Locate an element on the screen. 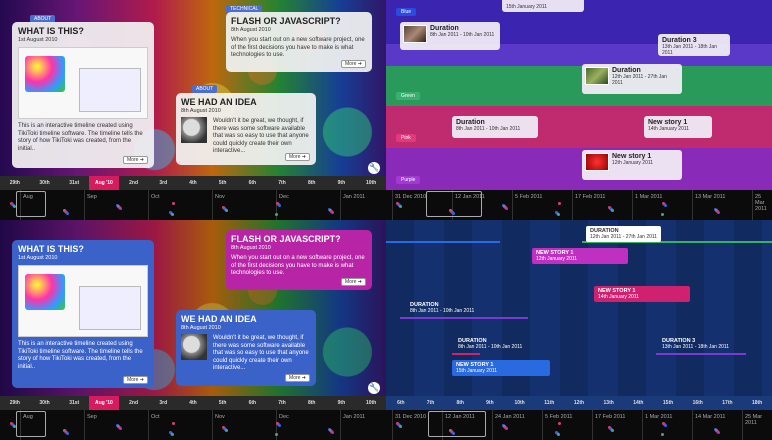 This screenshot has width=772, height=440. duration-span is located at coordinates (466, 354).